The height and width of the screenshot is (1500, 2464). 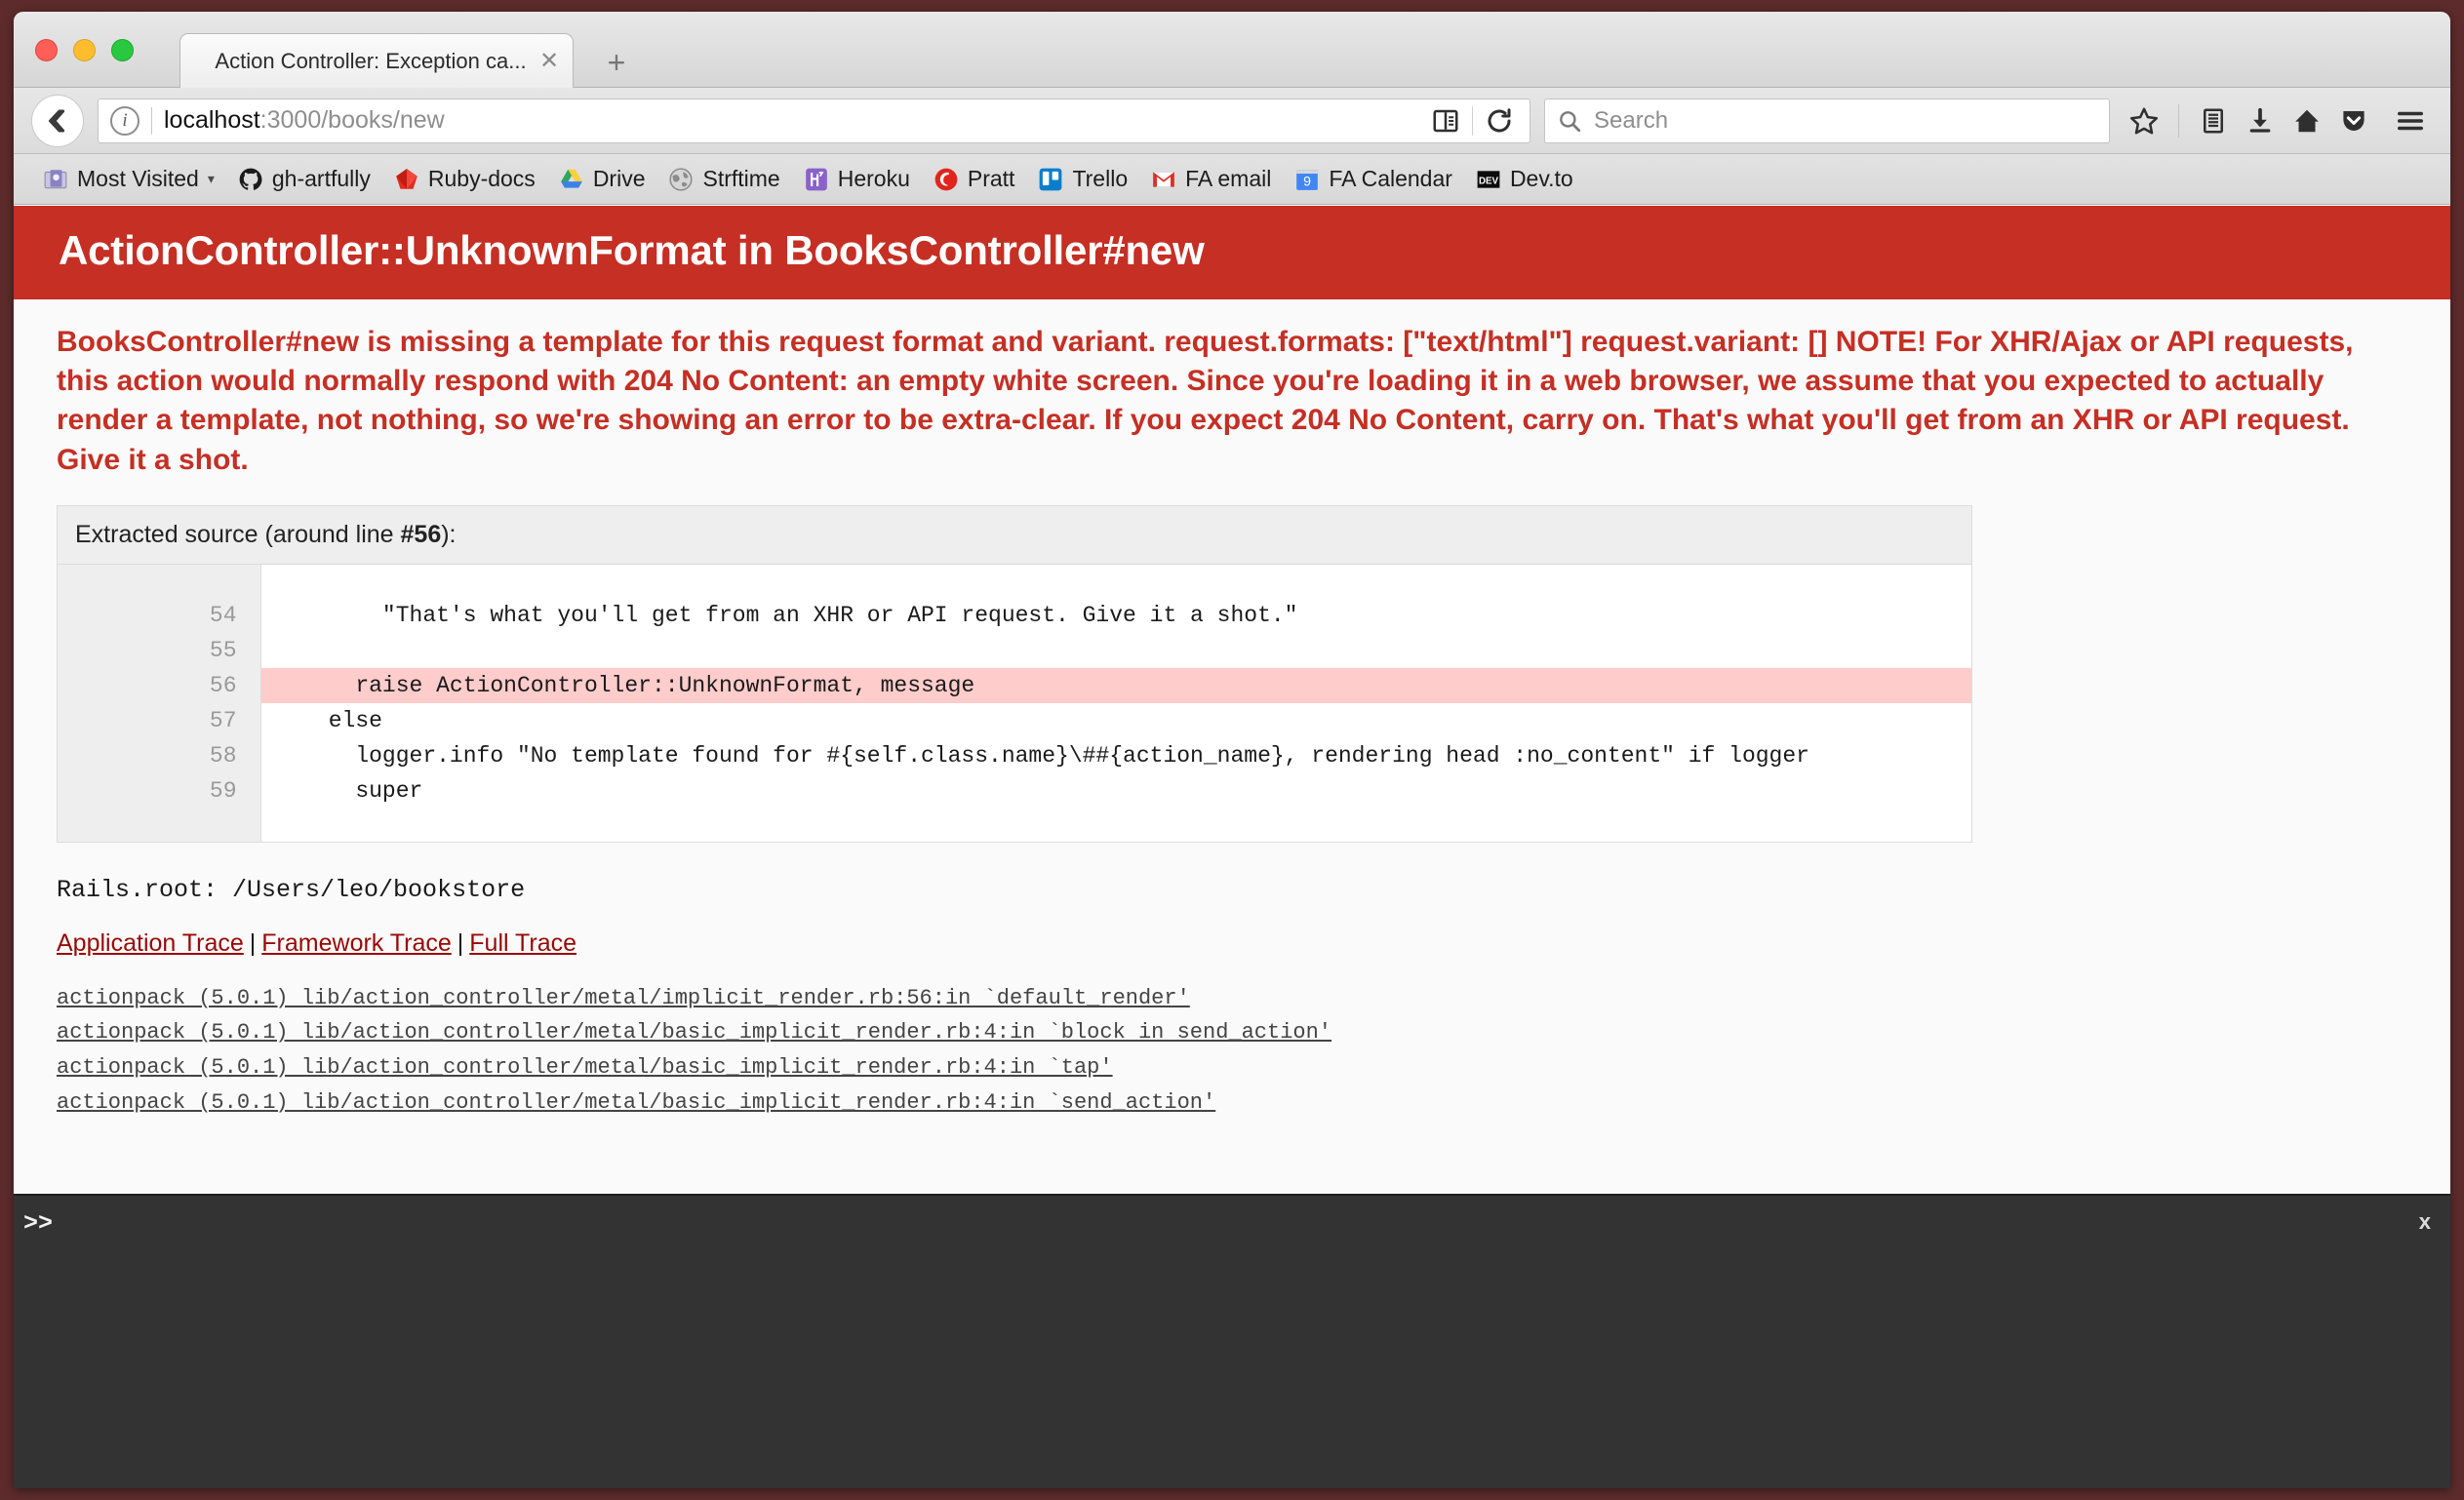 I want to click on url-divider, so click(x=151, y=121).